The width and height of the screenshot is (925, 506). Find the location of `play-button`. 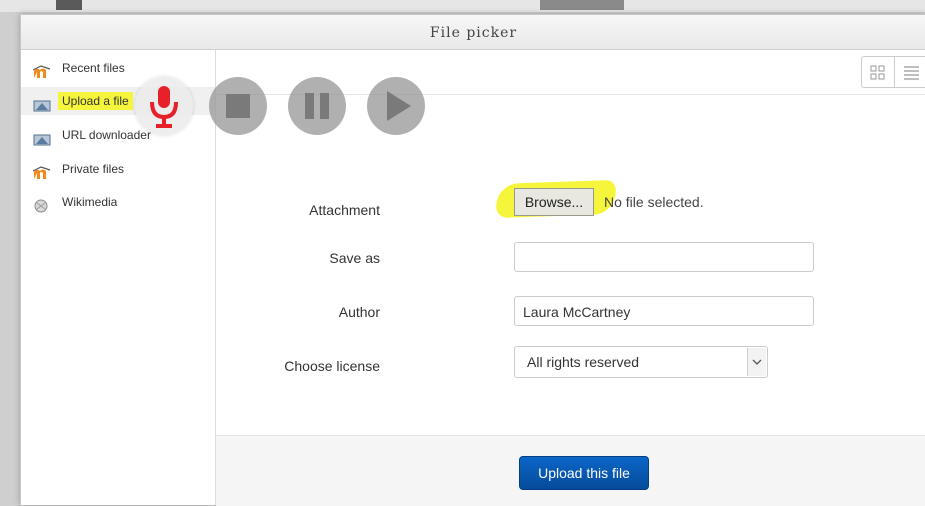

play-button is located at coordinates (396, 106).